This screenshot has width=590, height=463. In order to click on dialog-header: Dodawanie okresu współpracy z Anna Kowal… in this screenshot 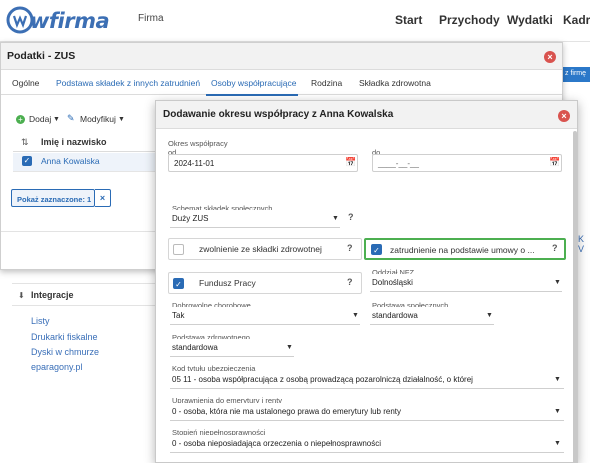, I will do `click(366, 115)`.